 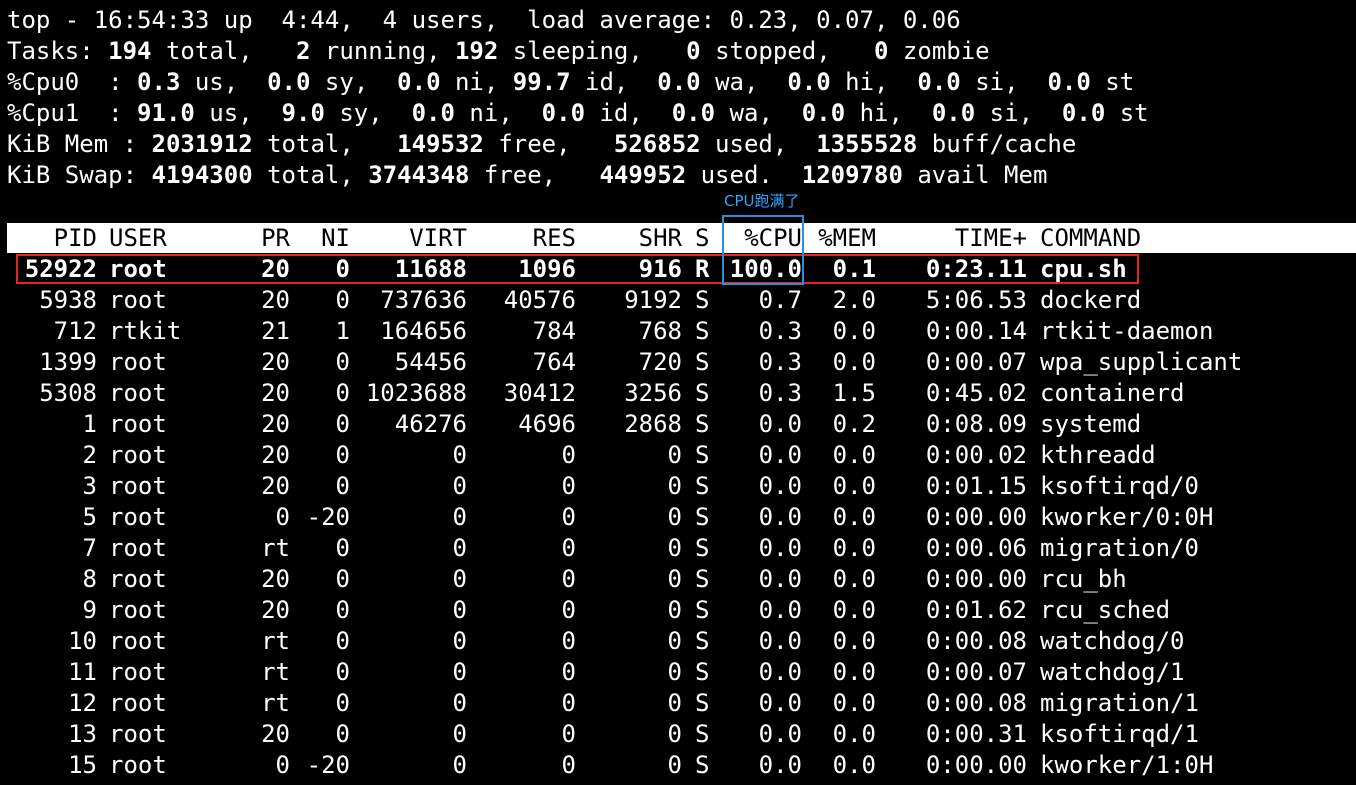 I want to click on cell-pid: 1, so click(x=89, y=424).